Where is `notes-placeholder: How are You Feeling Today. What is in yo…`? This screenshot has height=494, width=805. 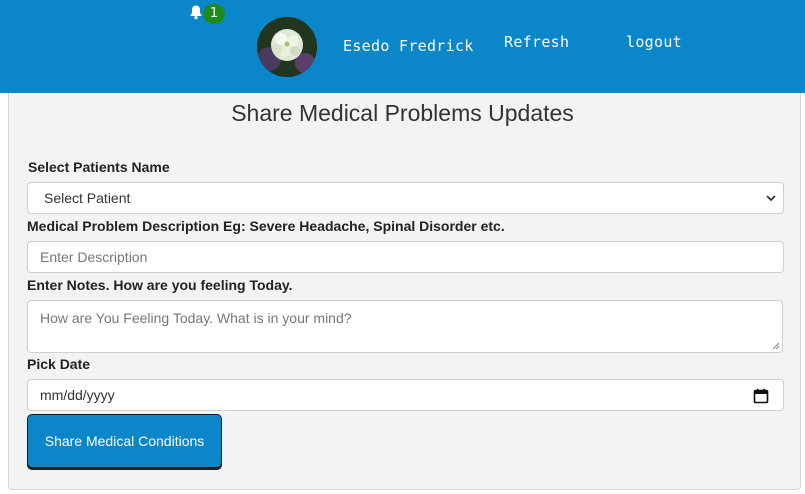
notes-placeholder: How are You Feeling Today. What is in yo… is located at coordinates (196, 318).